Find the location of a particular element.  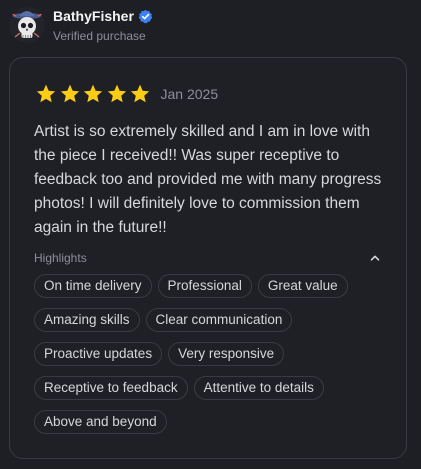

avatar is located at coordinates (27, 24).